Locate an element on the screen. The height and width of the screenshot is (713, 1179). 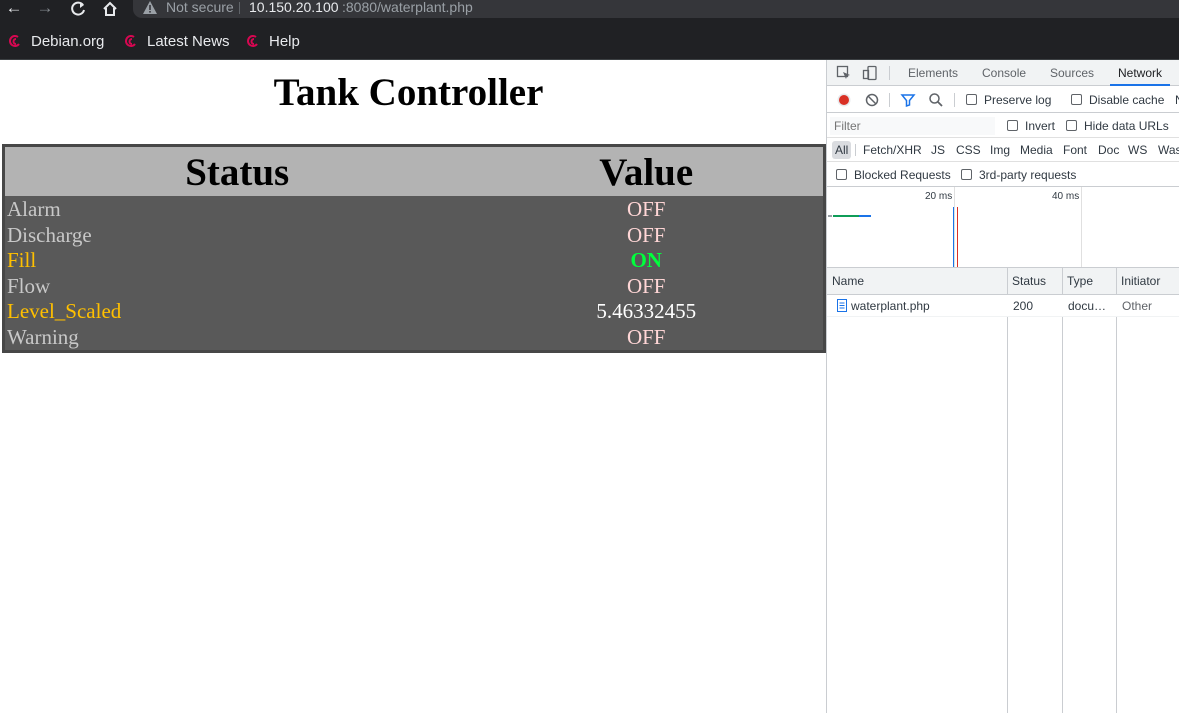
url-separator is located at coordinates (239, 8).